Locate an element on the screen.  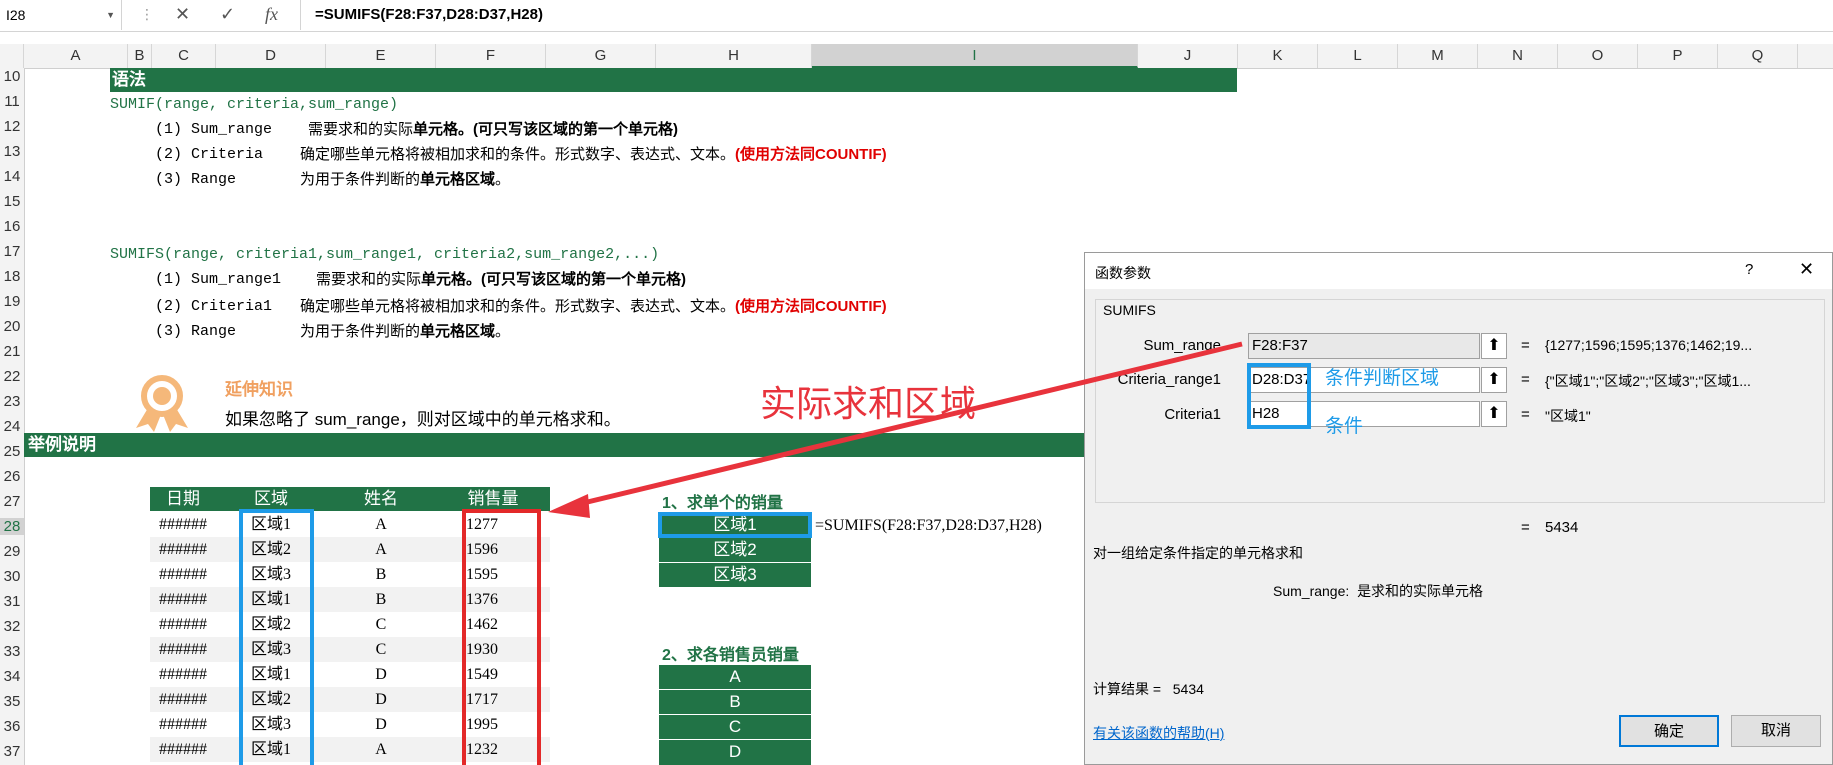
arrow-overlay is located at coordinates (895, 429).